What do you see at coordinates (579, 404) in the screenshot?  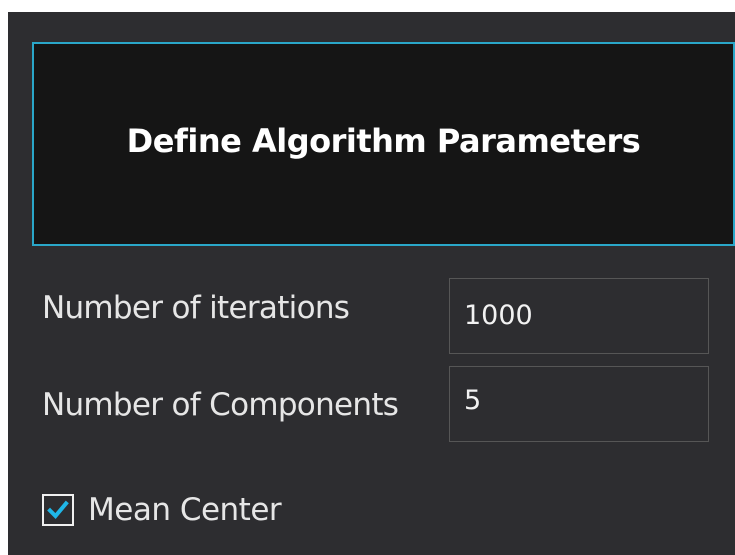 I see `components-input: 5` at bounding box center [579, 404].